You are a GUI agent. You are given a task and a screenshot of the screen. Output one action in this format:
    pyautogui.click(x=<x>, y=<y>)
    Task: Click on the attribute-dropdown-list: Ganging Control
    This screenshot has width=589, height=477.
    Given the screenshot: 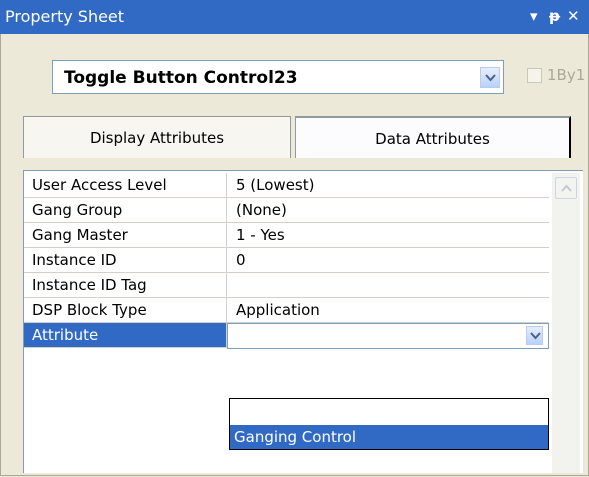 What is the action you would take?
    pyautogui.click(x=389, y=424)
    